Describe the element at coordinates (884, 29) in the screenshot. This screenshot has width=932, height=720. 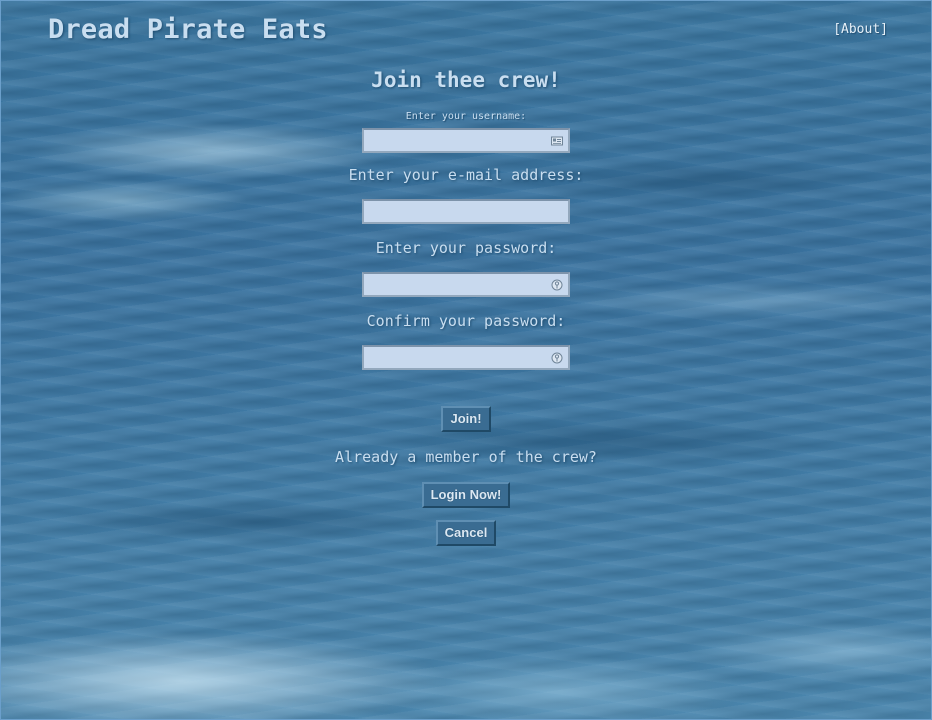
I see `about-close-bracket: ]` at that location.